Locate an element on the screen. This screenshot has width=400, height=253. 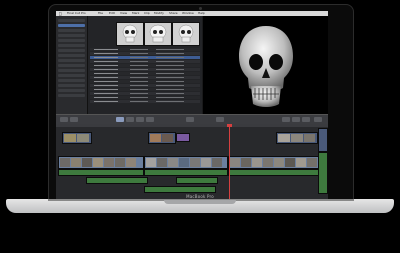
title-clip is located at coordinates (183, 137).